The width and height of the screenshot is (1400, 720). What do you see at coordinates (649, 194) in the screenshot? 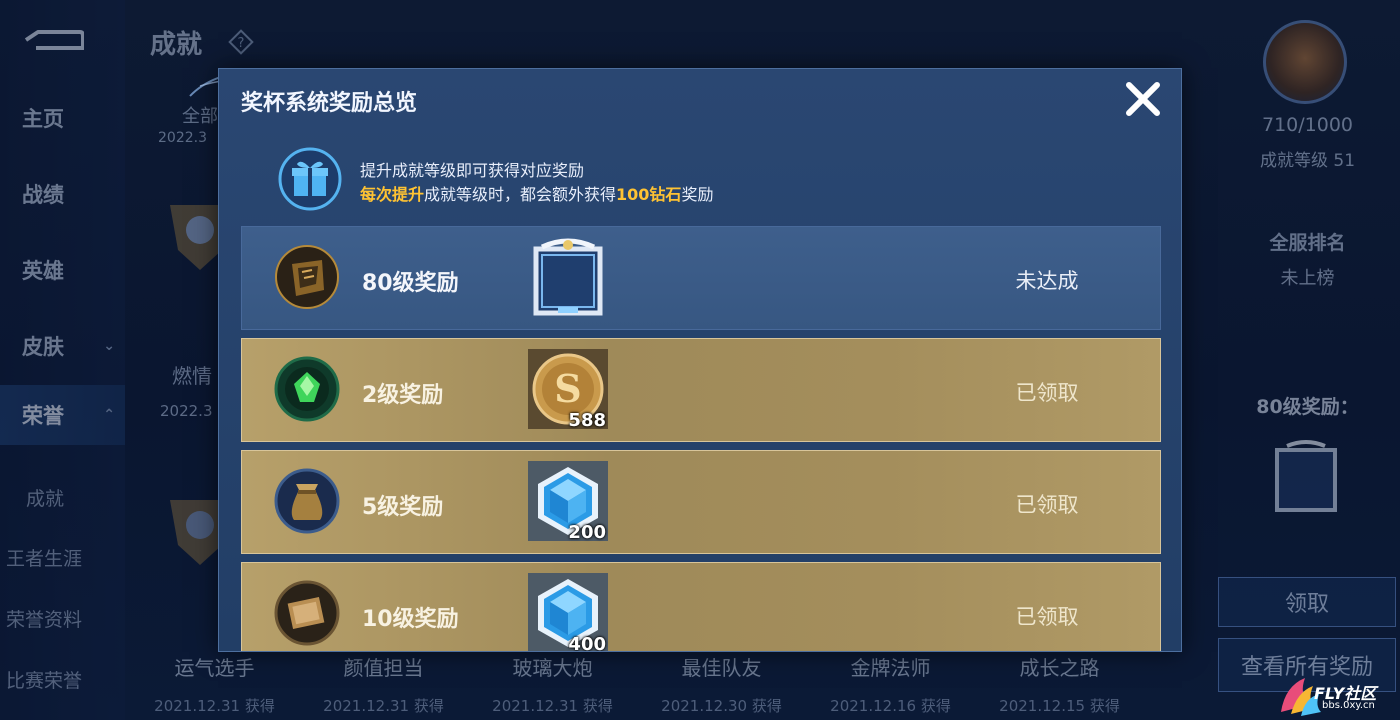
I see `highlight-text: 100钻石` at bounding box center [649, 194].